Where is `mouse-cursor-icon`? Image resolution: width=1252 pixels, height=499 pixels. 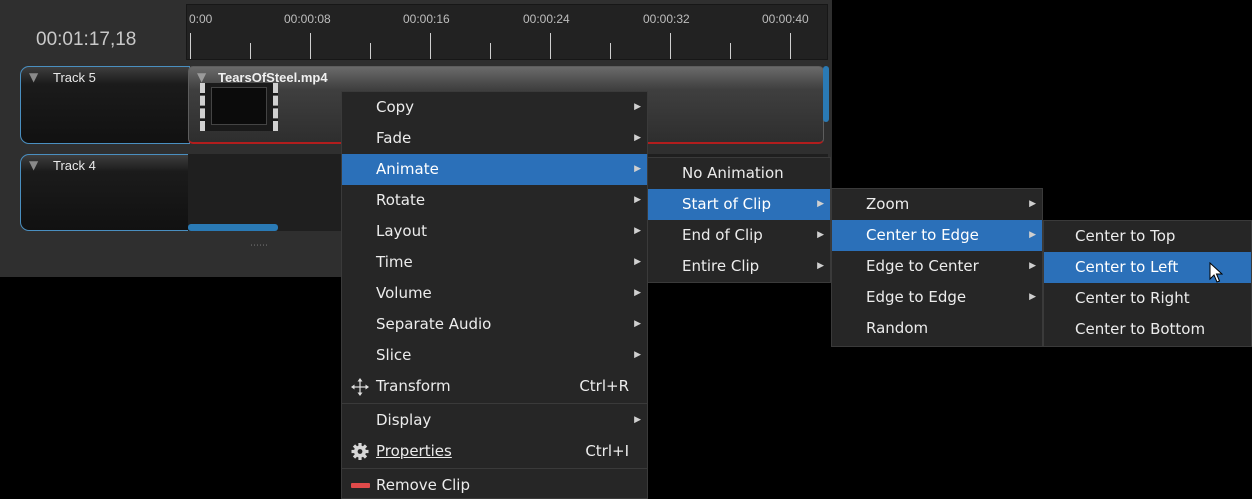 mouse-cursor-icon is located at coordinates (1216, 274).